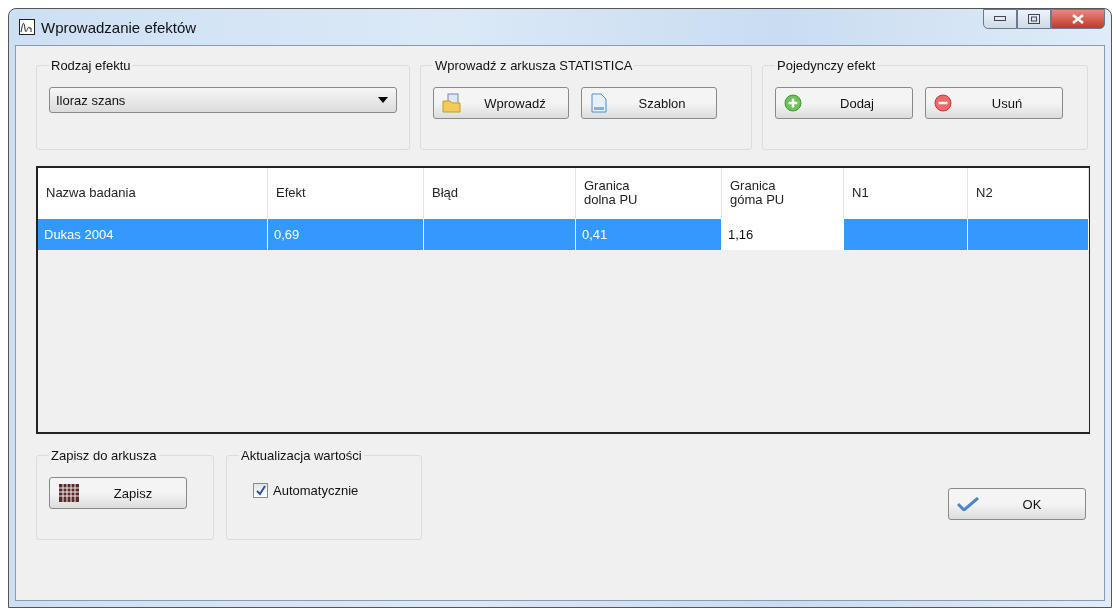 The height and width of the screenshot is (612, 1116). I want to click on maximize-button, so click(1034, 19).